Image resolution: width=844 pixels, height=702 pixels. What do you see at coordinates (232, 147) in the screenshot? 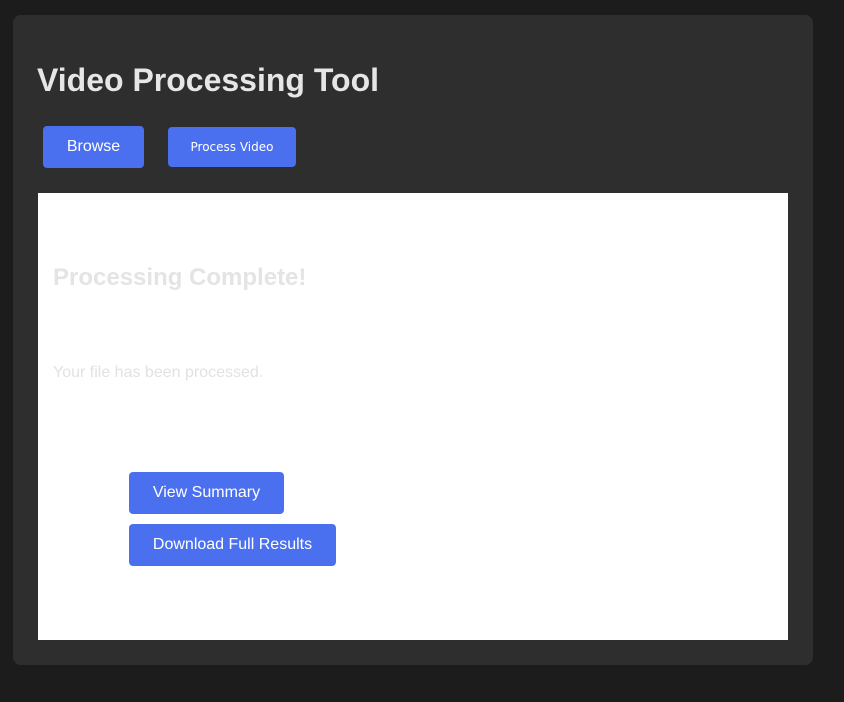
I see `process-video-button: Process Video` at bounding box center [232, 147].